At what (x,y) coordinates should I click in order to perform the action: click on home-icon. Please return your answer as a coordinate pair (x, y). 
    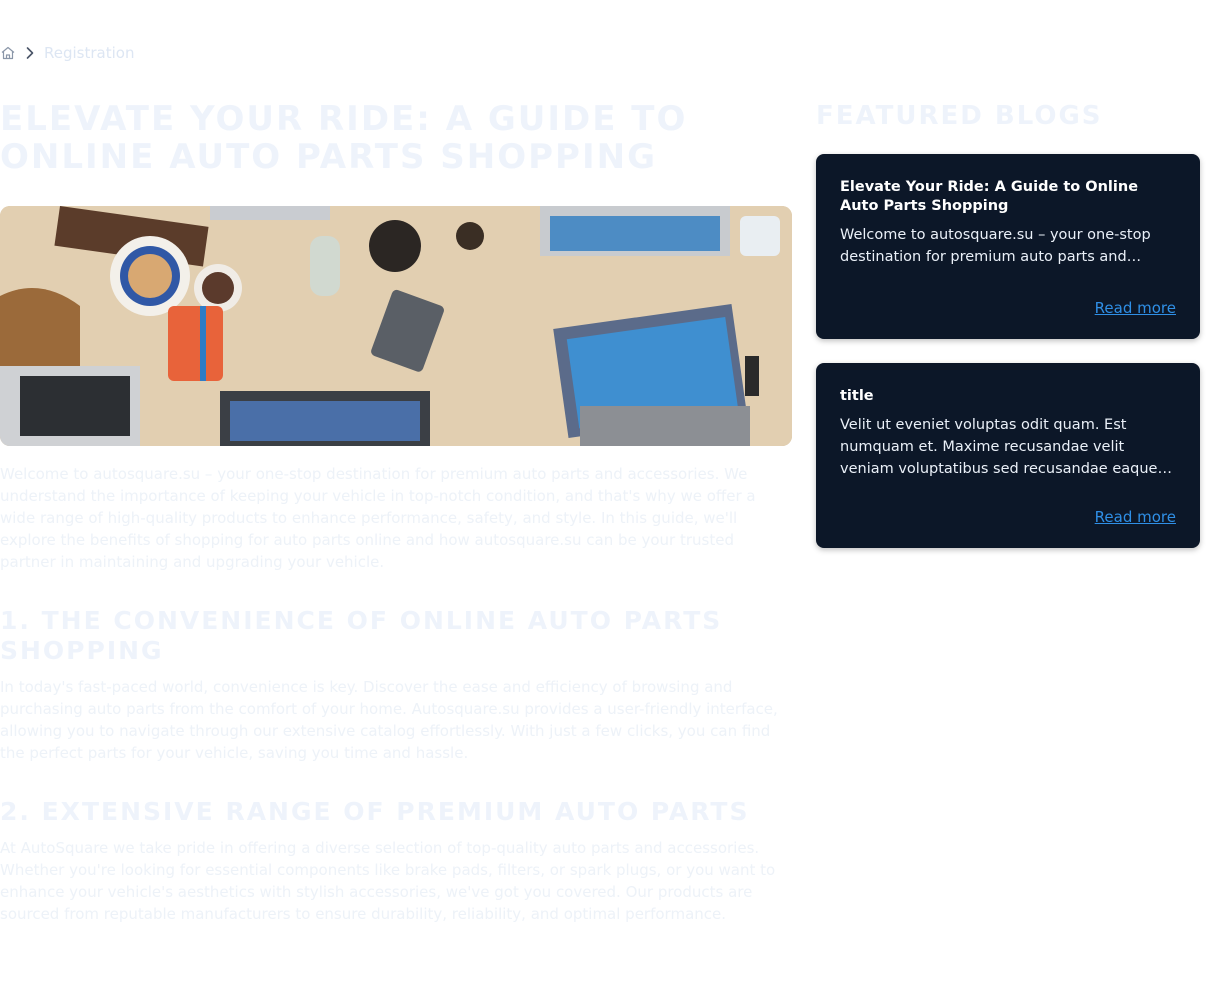
    Looking at the image, I should click on (8, 53).